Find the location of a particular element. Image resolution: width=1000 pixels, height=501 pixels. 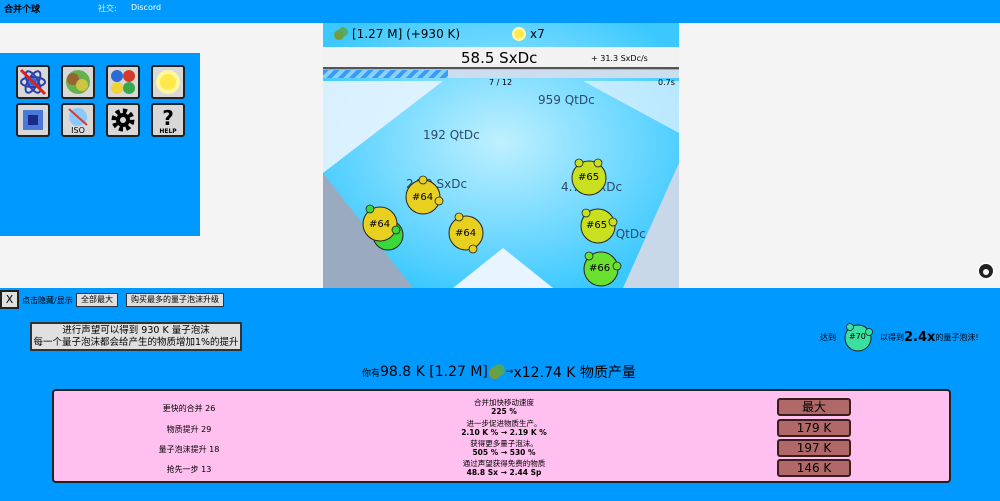

have-arrow: → is located at coordinates (509, 372).